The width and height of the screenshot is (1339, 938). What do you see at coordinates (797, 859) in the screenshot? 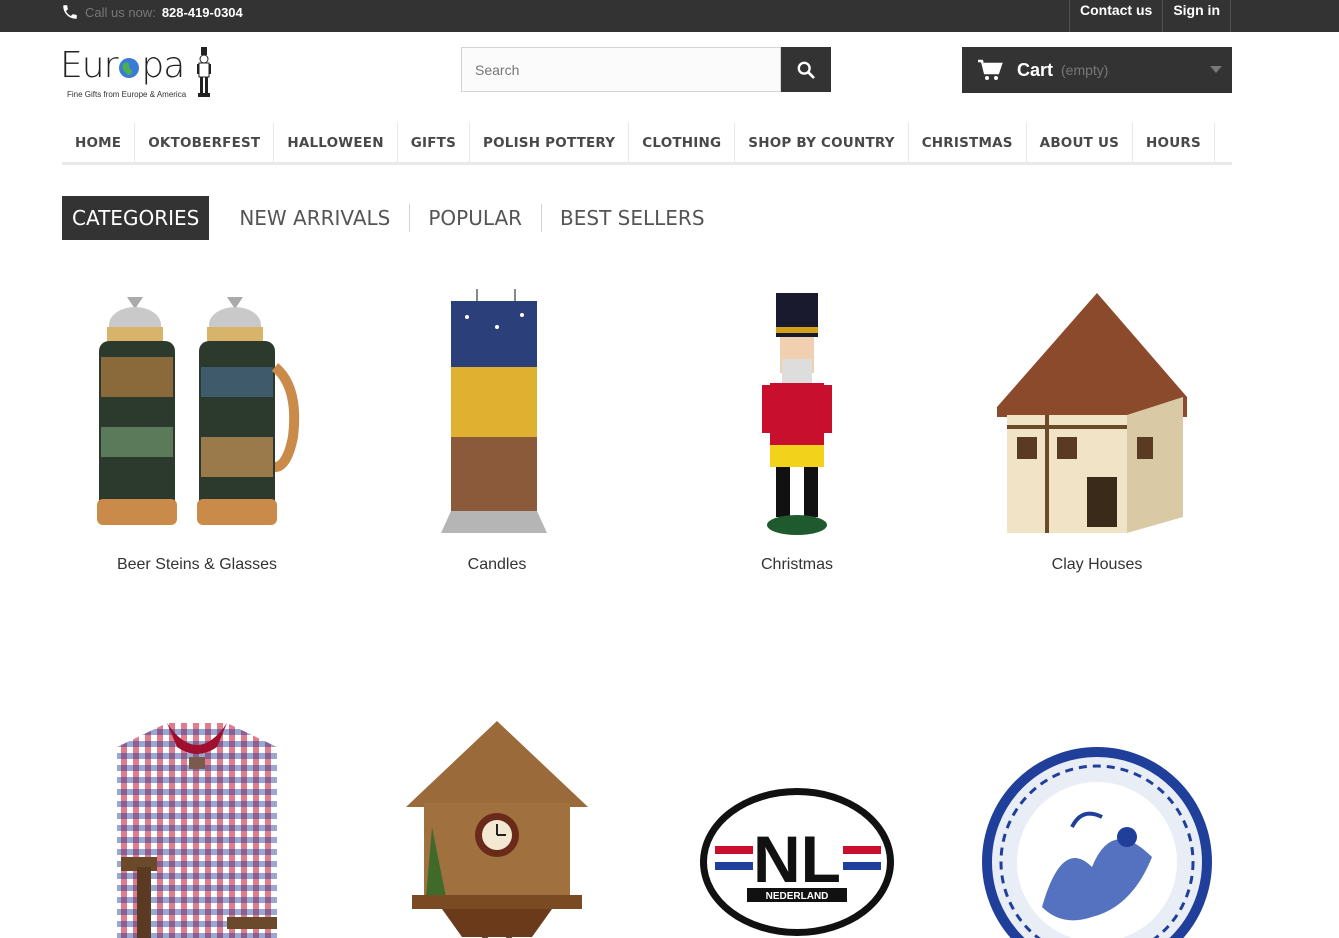
I see `sticker-code: NL` at bounding box center [797, 859].